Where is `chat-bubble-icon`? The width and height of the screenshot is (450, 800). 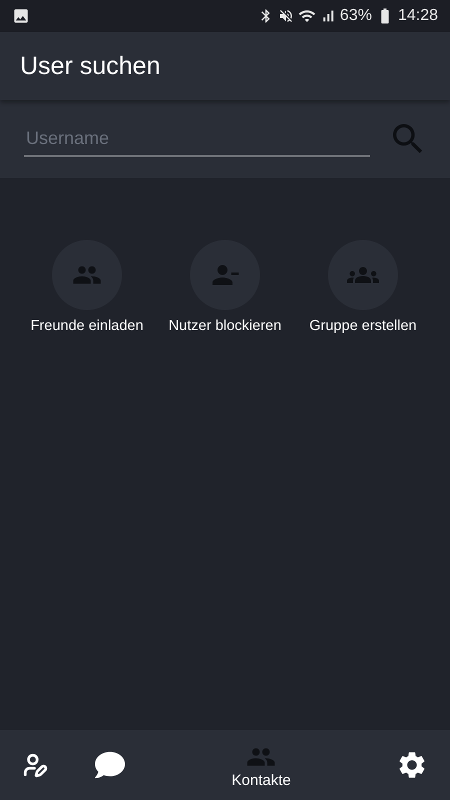 chat-bubble-icon is located at coordinates (109, 765).